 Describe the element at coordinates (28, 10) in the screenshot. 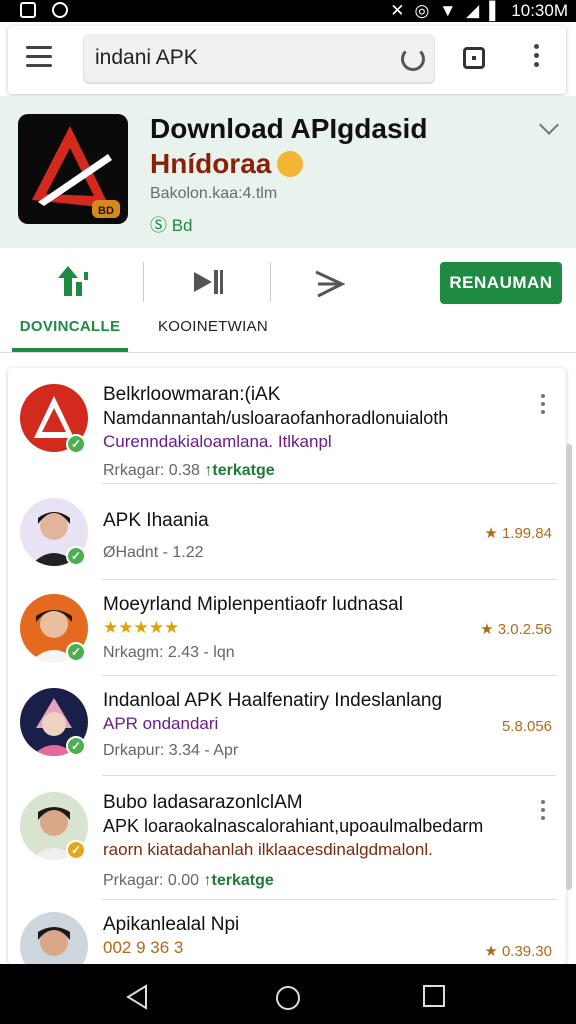

I see `gallery-icon` at that location.